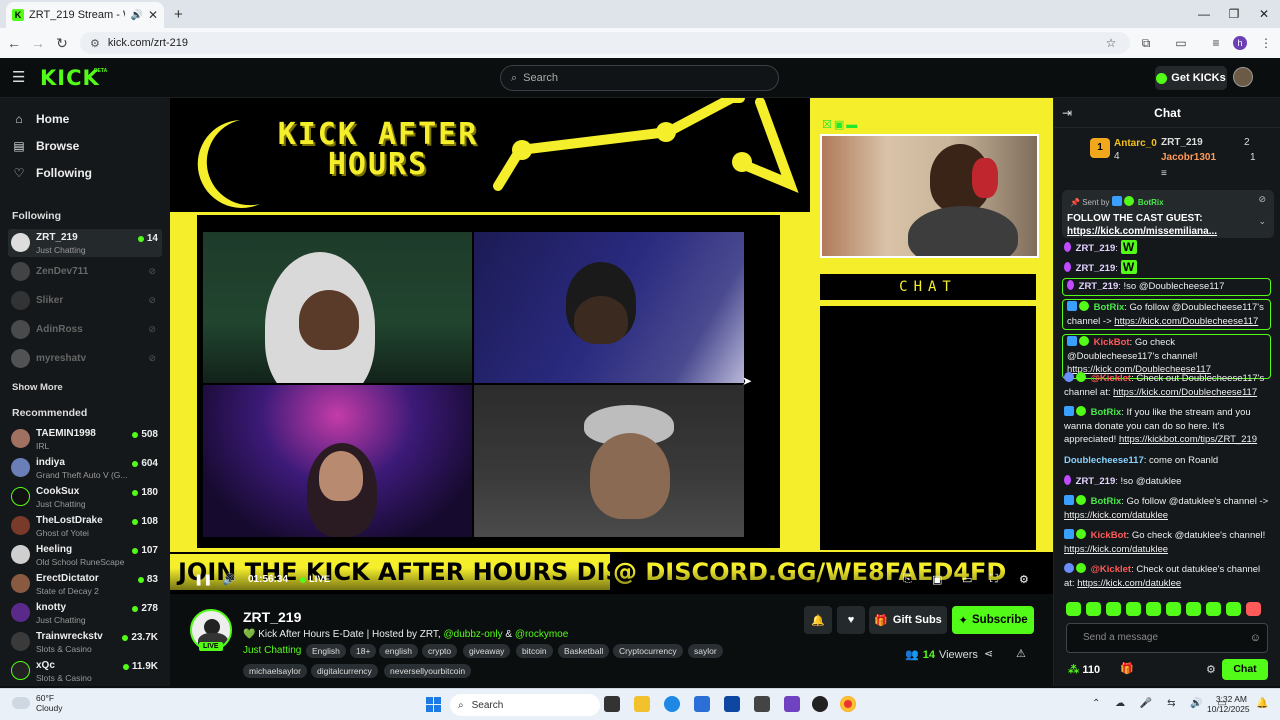  What do you see at coordinates (672, 704) in the screenshot?
I see `edge-browser-icon` at bounding box center [672, 704].